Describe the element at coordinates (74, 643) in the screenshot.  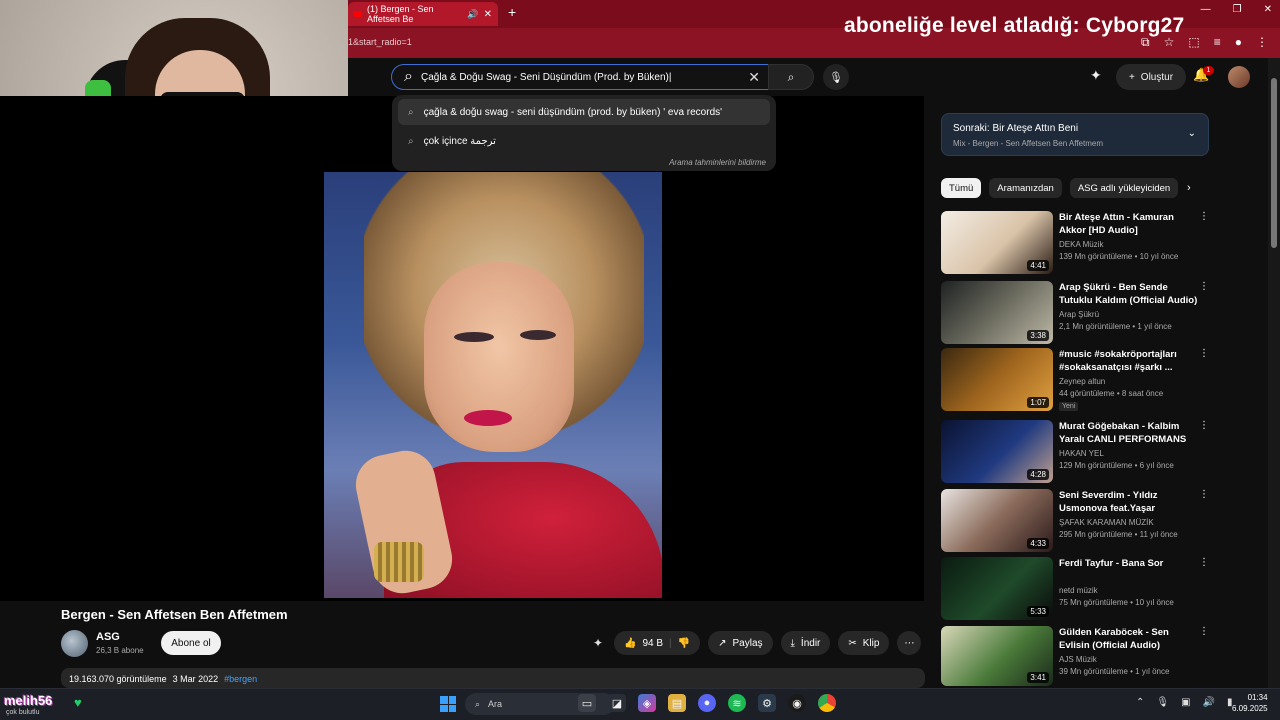
I see `channel-avatar` at that location.